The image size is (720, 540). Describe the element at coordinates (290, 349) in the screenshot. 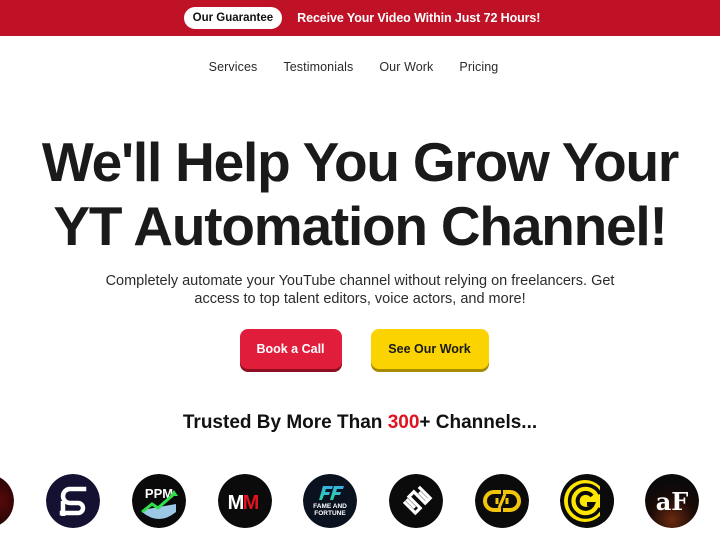

I see `book-a-call-button: Book a Call` at that location.